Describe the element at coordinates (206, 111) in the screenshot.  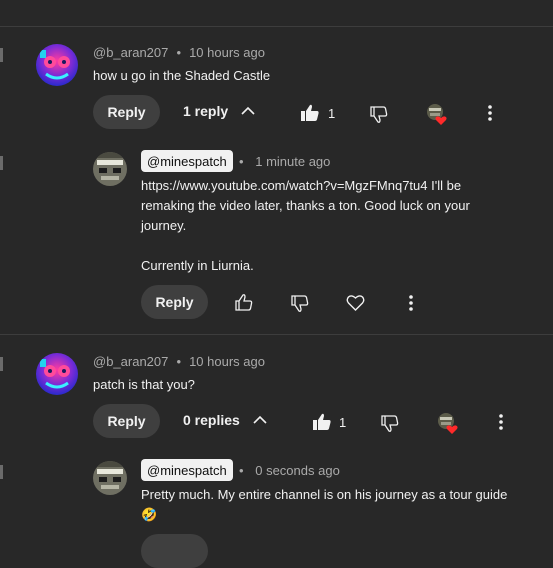
I see `replies-count-label: 1 reply` at that location.